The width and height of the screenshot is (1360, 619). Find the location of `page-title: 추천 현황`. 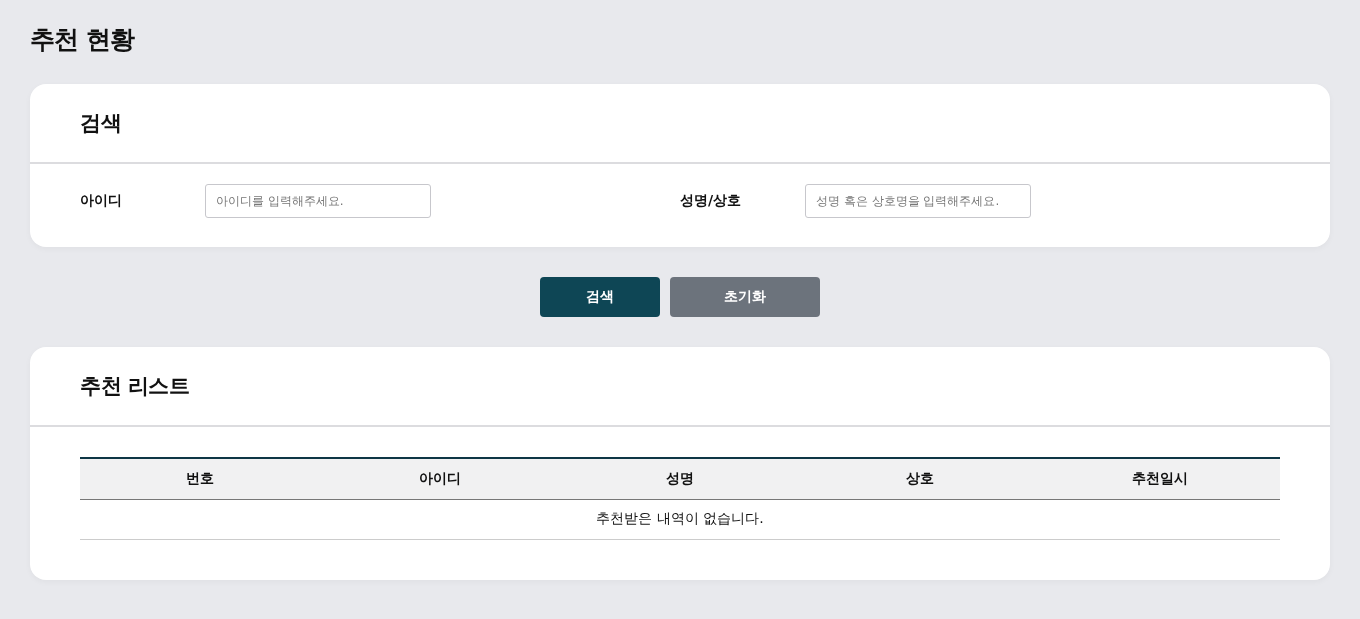

page-title: 추천 현황 is located at coordinates (83, 40).